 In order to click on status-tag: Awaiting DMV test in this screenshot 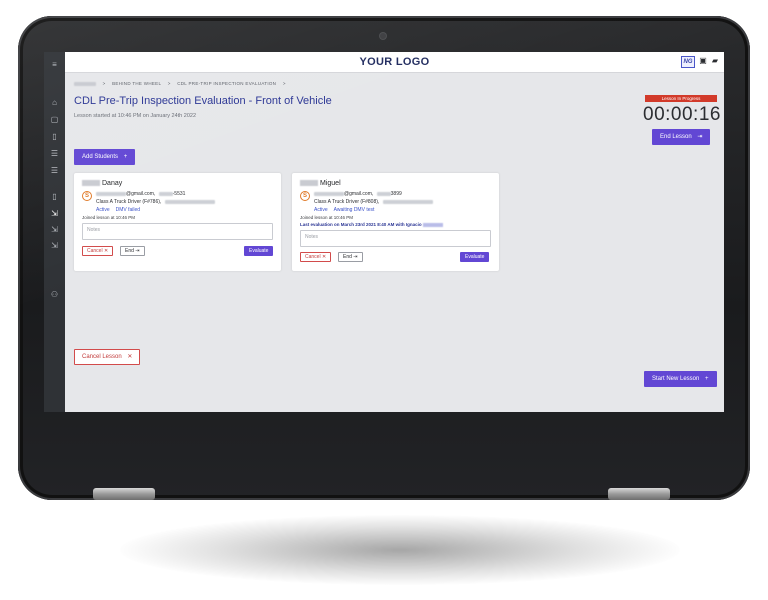, I will do `click(354, 210)`.